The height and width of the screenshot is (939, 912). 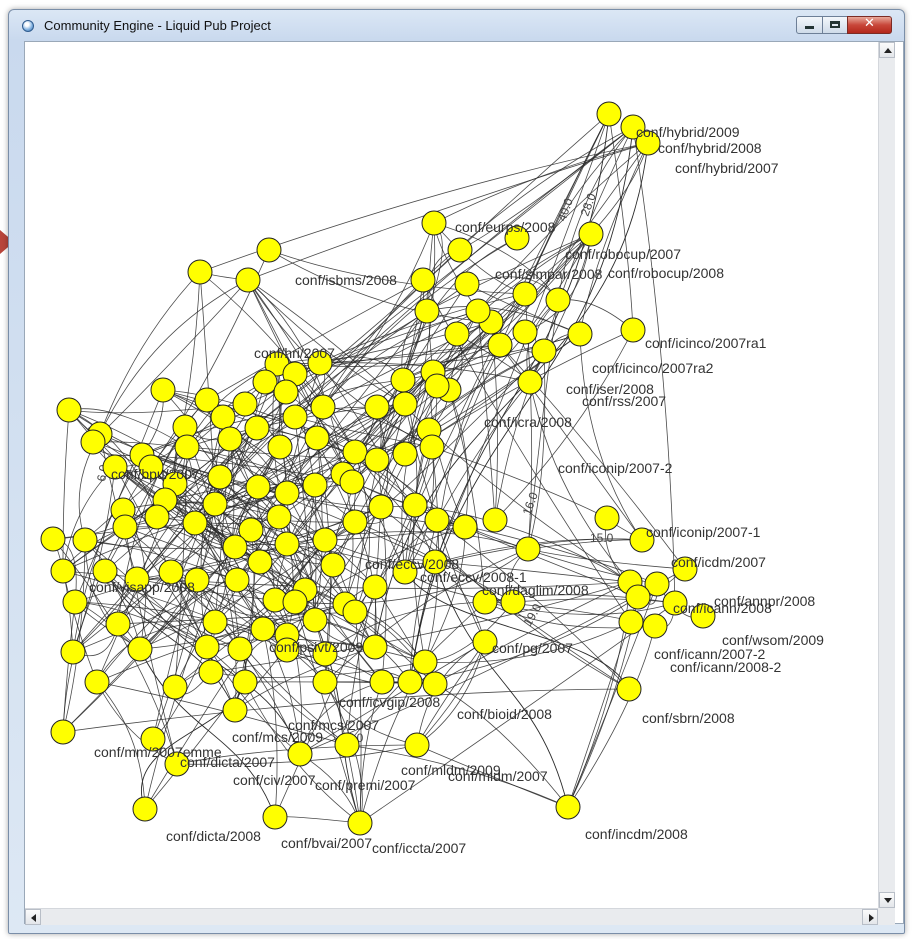 I want to click on scroll-right-button, so click(x=870, y=917).